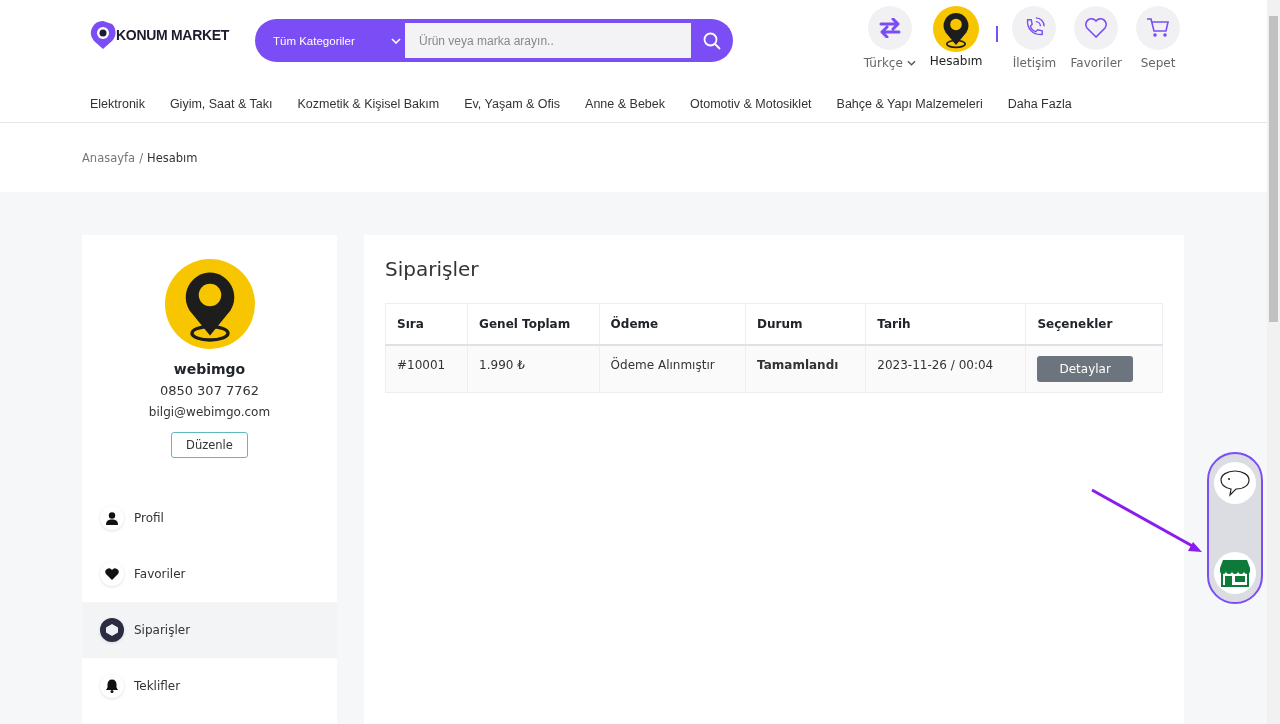 The image size is (1280, 724). Describe the element at coordinates (368, 103) in the screenshot. I see `category-link: Kozmetik & Kişisel Bakım` at that location.